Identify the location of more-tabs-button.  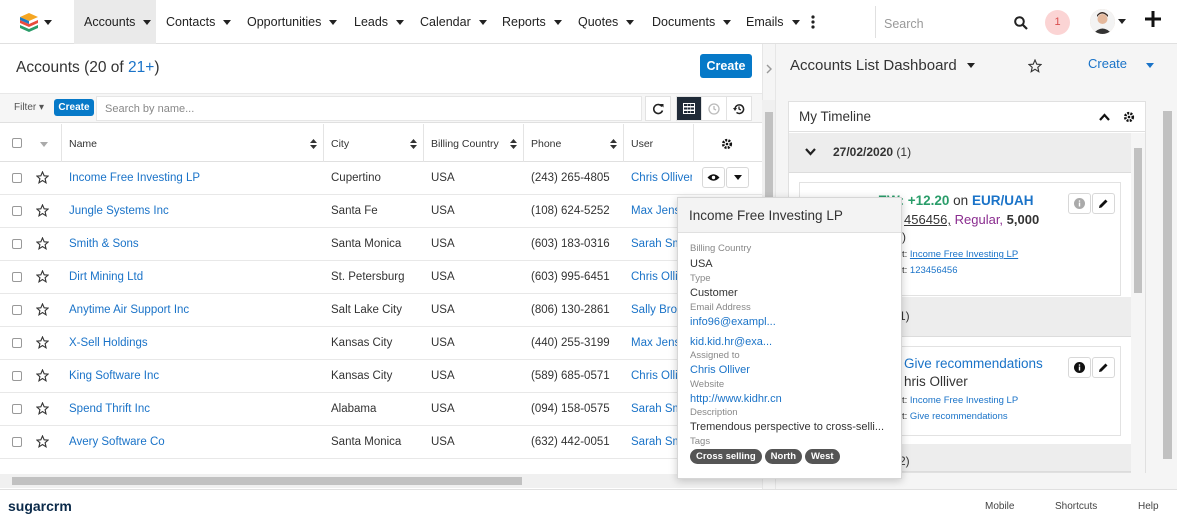
(813, 21).